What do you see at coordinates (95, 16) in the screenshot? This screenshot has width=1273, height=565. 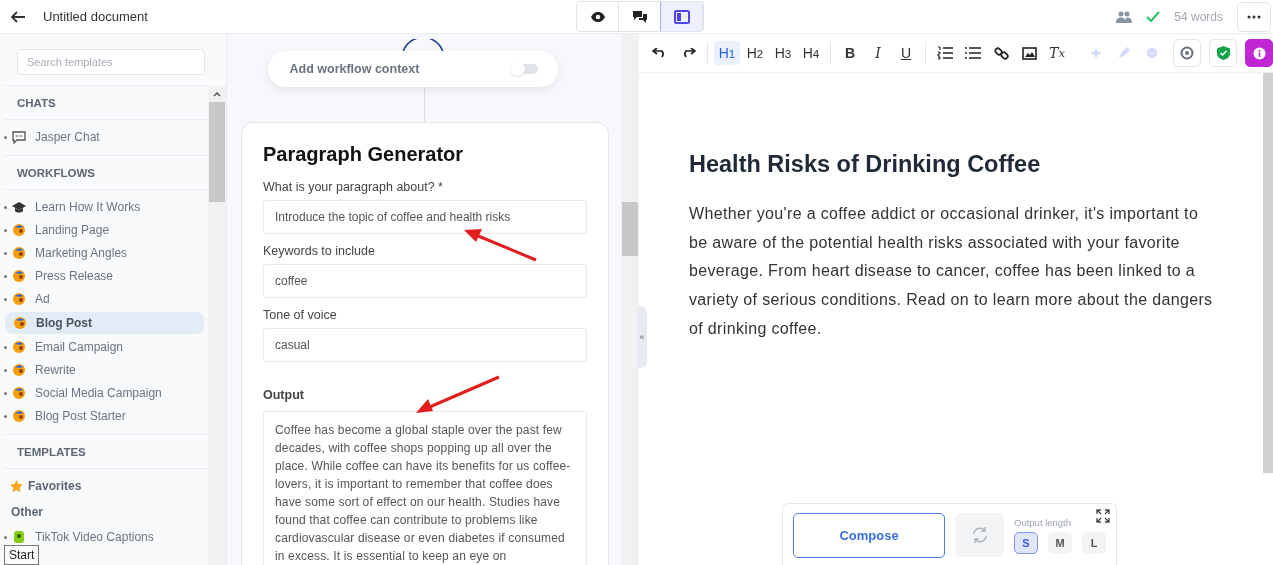 I see `document-title: Untitled document` at bounding box center [95, 16].